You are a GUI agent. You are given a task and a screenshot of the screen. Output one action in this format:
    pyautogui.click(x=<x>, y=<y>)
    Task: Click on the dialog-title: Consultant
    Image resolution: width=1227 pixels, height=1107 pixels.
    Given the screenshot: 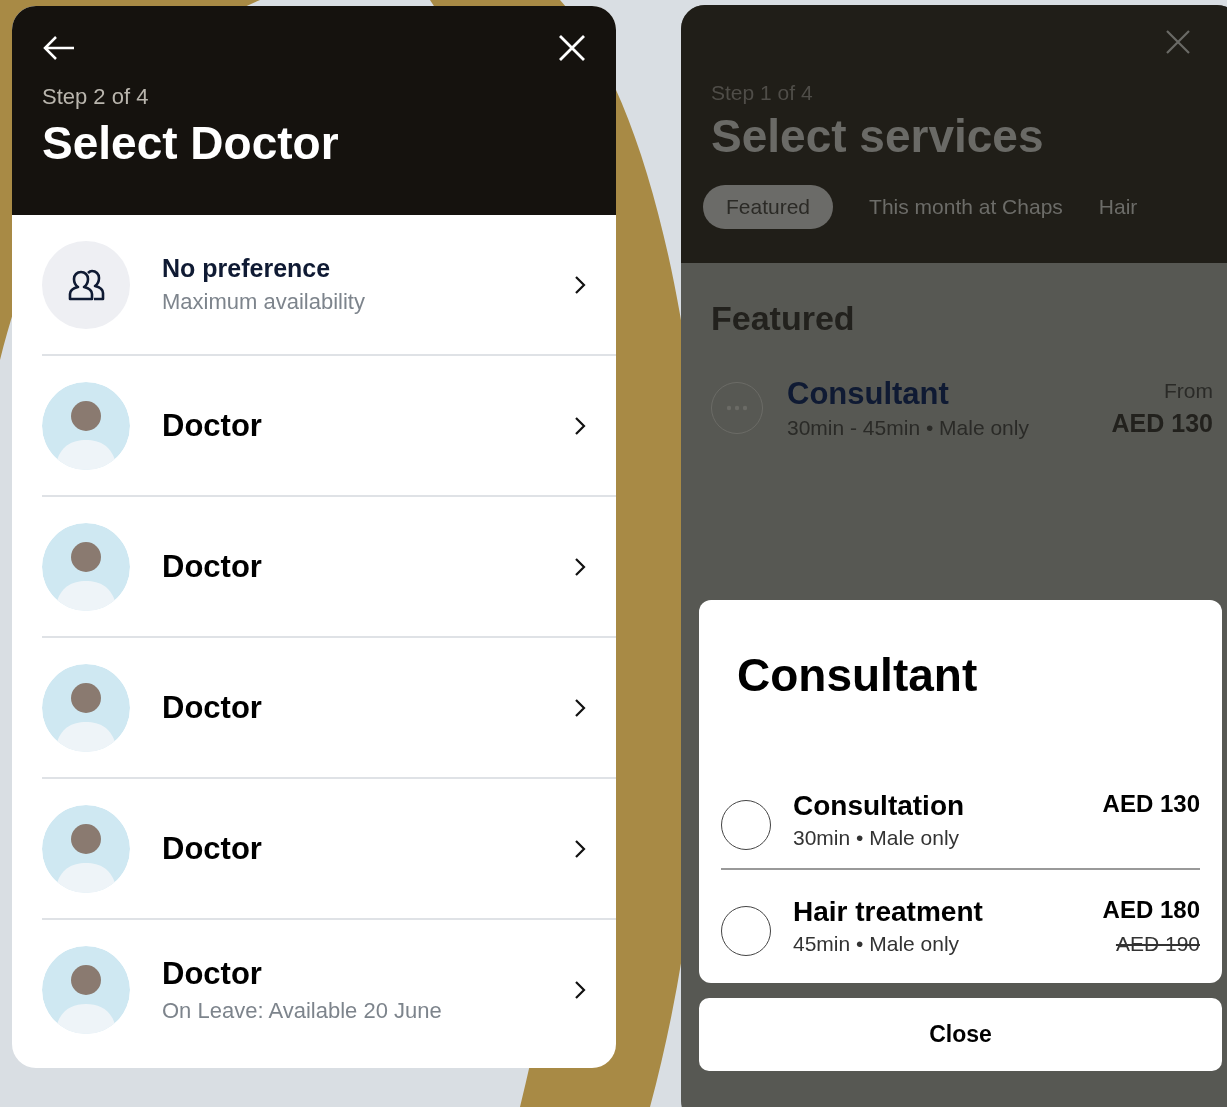 What is the action you would take?
    pyautogui.click(x=858, y=675)
    